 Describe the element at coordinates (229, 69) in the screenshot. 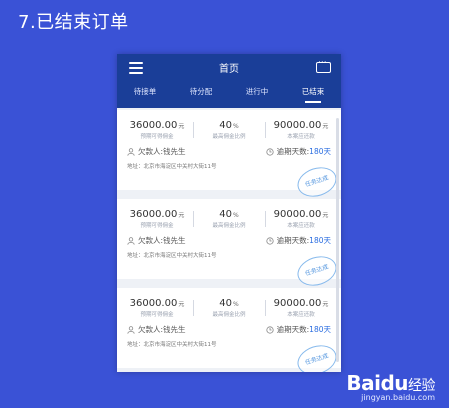

I see `header-title: 首页` at that location.